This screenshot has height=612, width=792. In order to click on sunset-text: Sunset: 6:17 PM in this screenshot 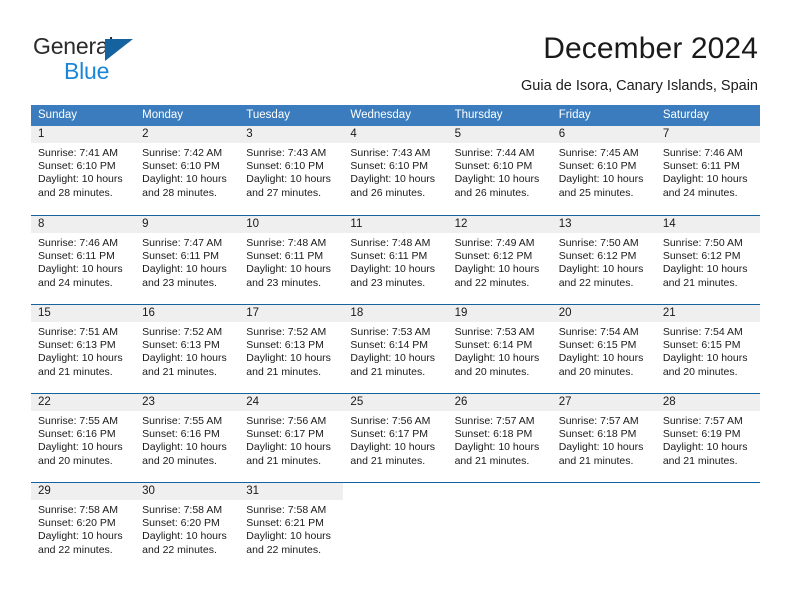, I will do `click(389, 434)`.